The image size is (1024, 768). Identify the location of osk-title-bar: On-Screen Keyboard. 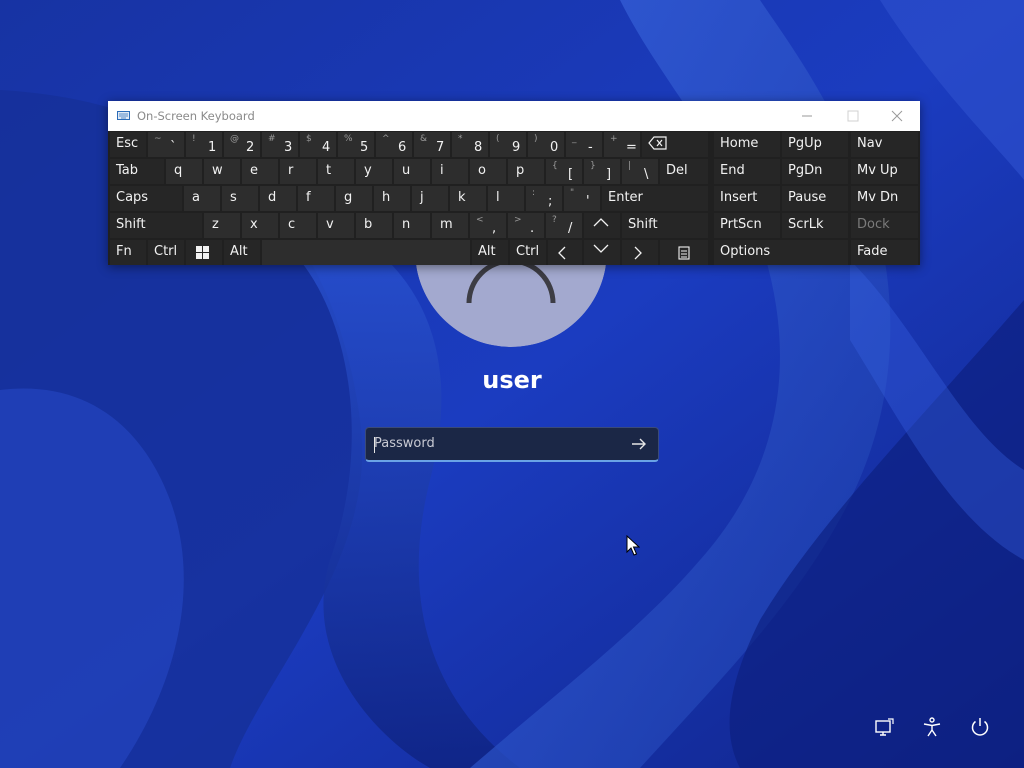
(514, 116).